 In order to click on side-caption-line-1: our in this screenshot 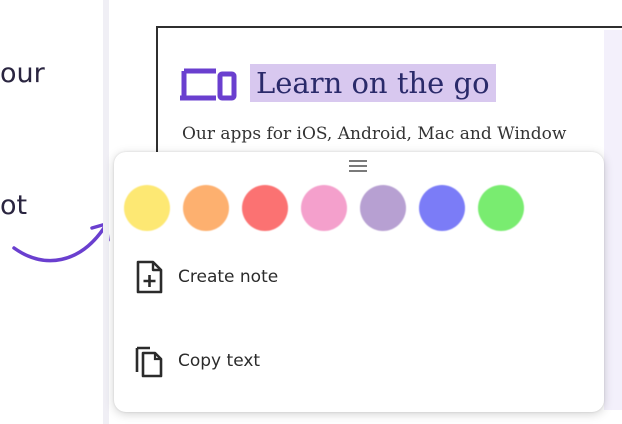, I will do `click(22, 73)`.